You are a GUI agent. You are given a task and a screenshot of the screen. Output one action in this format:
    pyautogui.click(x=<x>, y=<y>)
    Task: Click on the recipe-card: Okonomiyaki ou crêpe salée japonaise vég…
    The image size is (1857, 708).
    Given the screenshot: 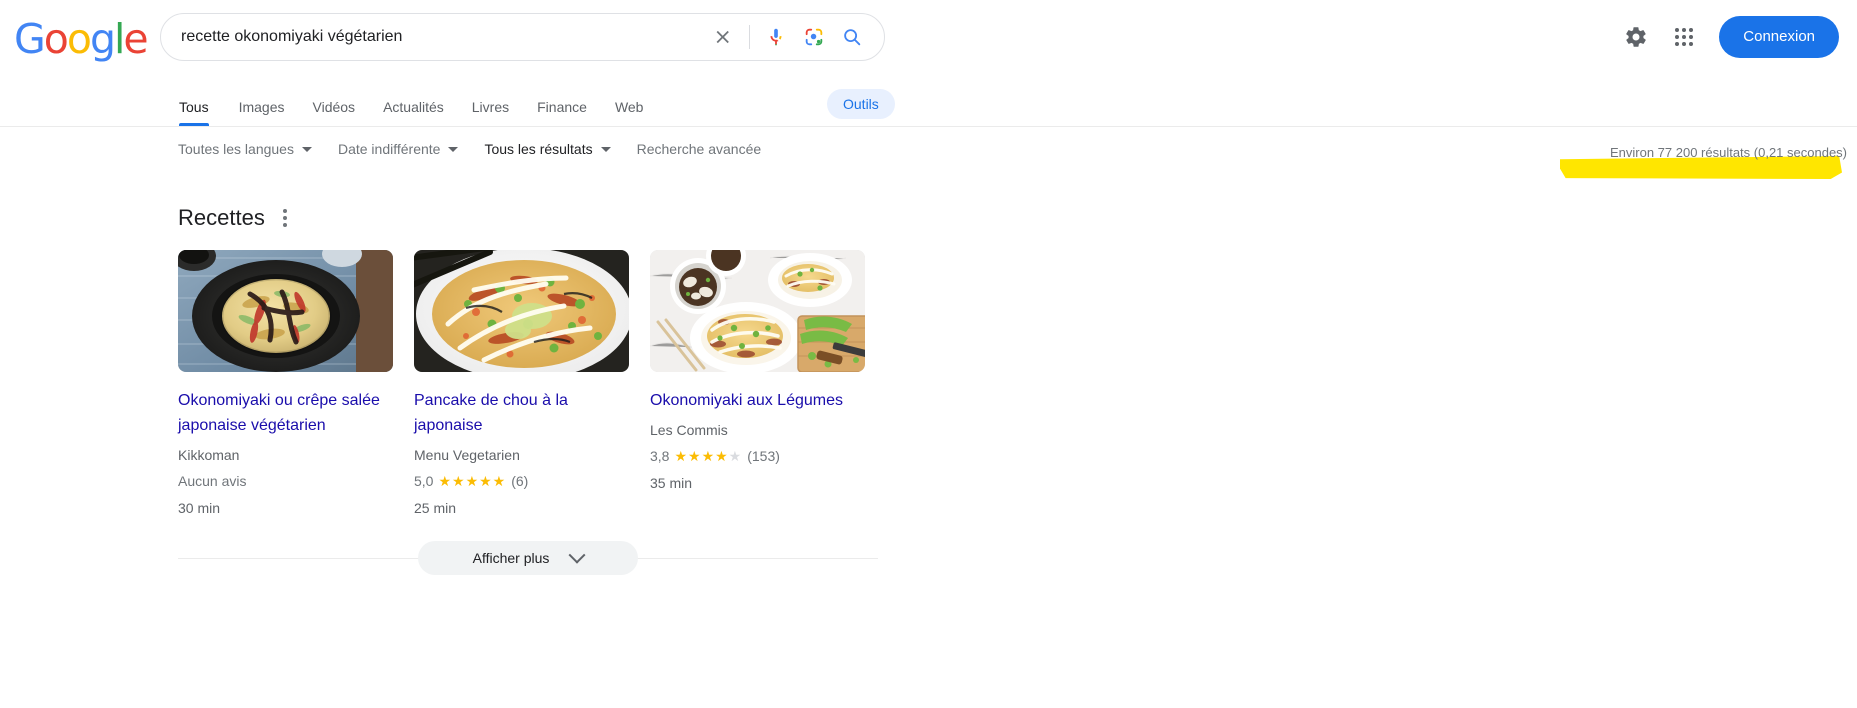 What is the action you would take?
    pyautogui.click(x=285, y=384)
    